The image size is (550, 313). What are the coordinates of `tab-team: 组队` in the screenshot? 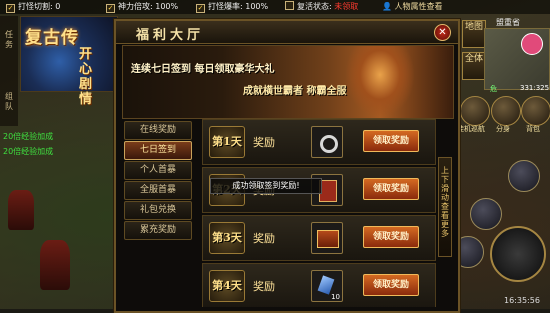 It's located at (9, 102).